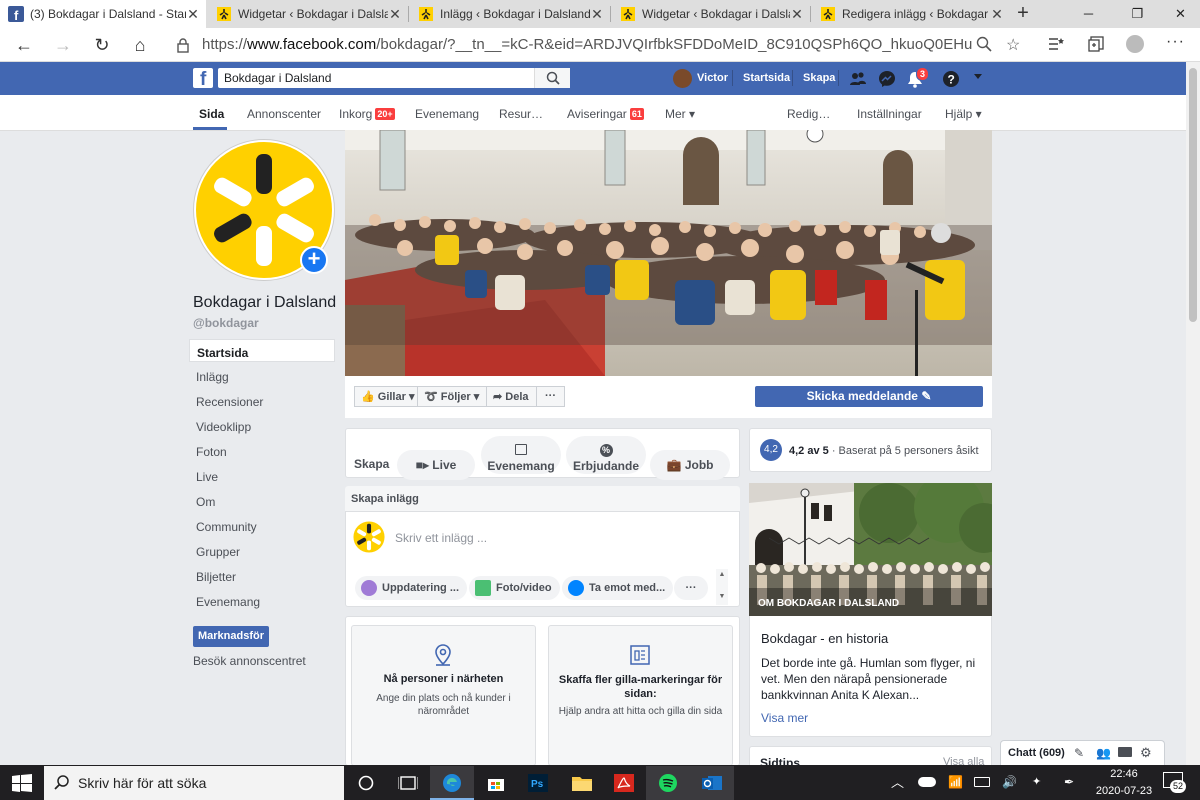 This screenshot has height=800, width=1200. Describe the element at coordinates (824, 638) in the screenshot. I see `about-title: Bokdagar - en historia` at that location.